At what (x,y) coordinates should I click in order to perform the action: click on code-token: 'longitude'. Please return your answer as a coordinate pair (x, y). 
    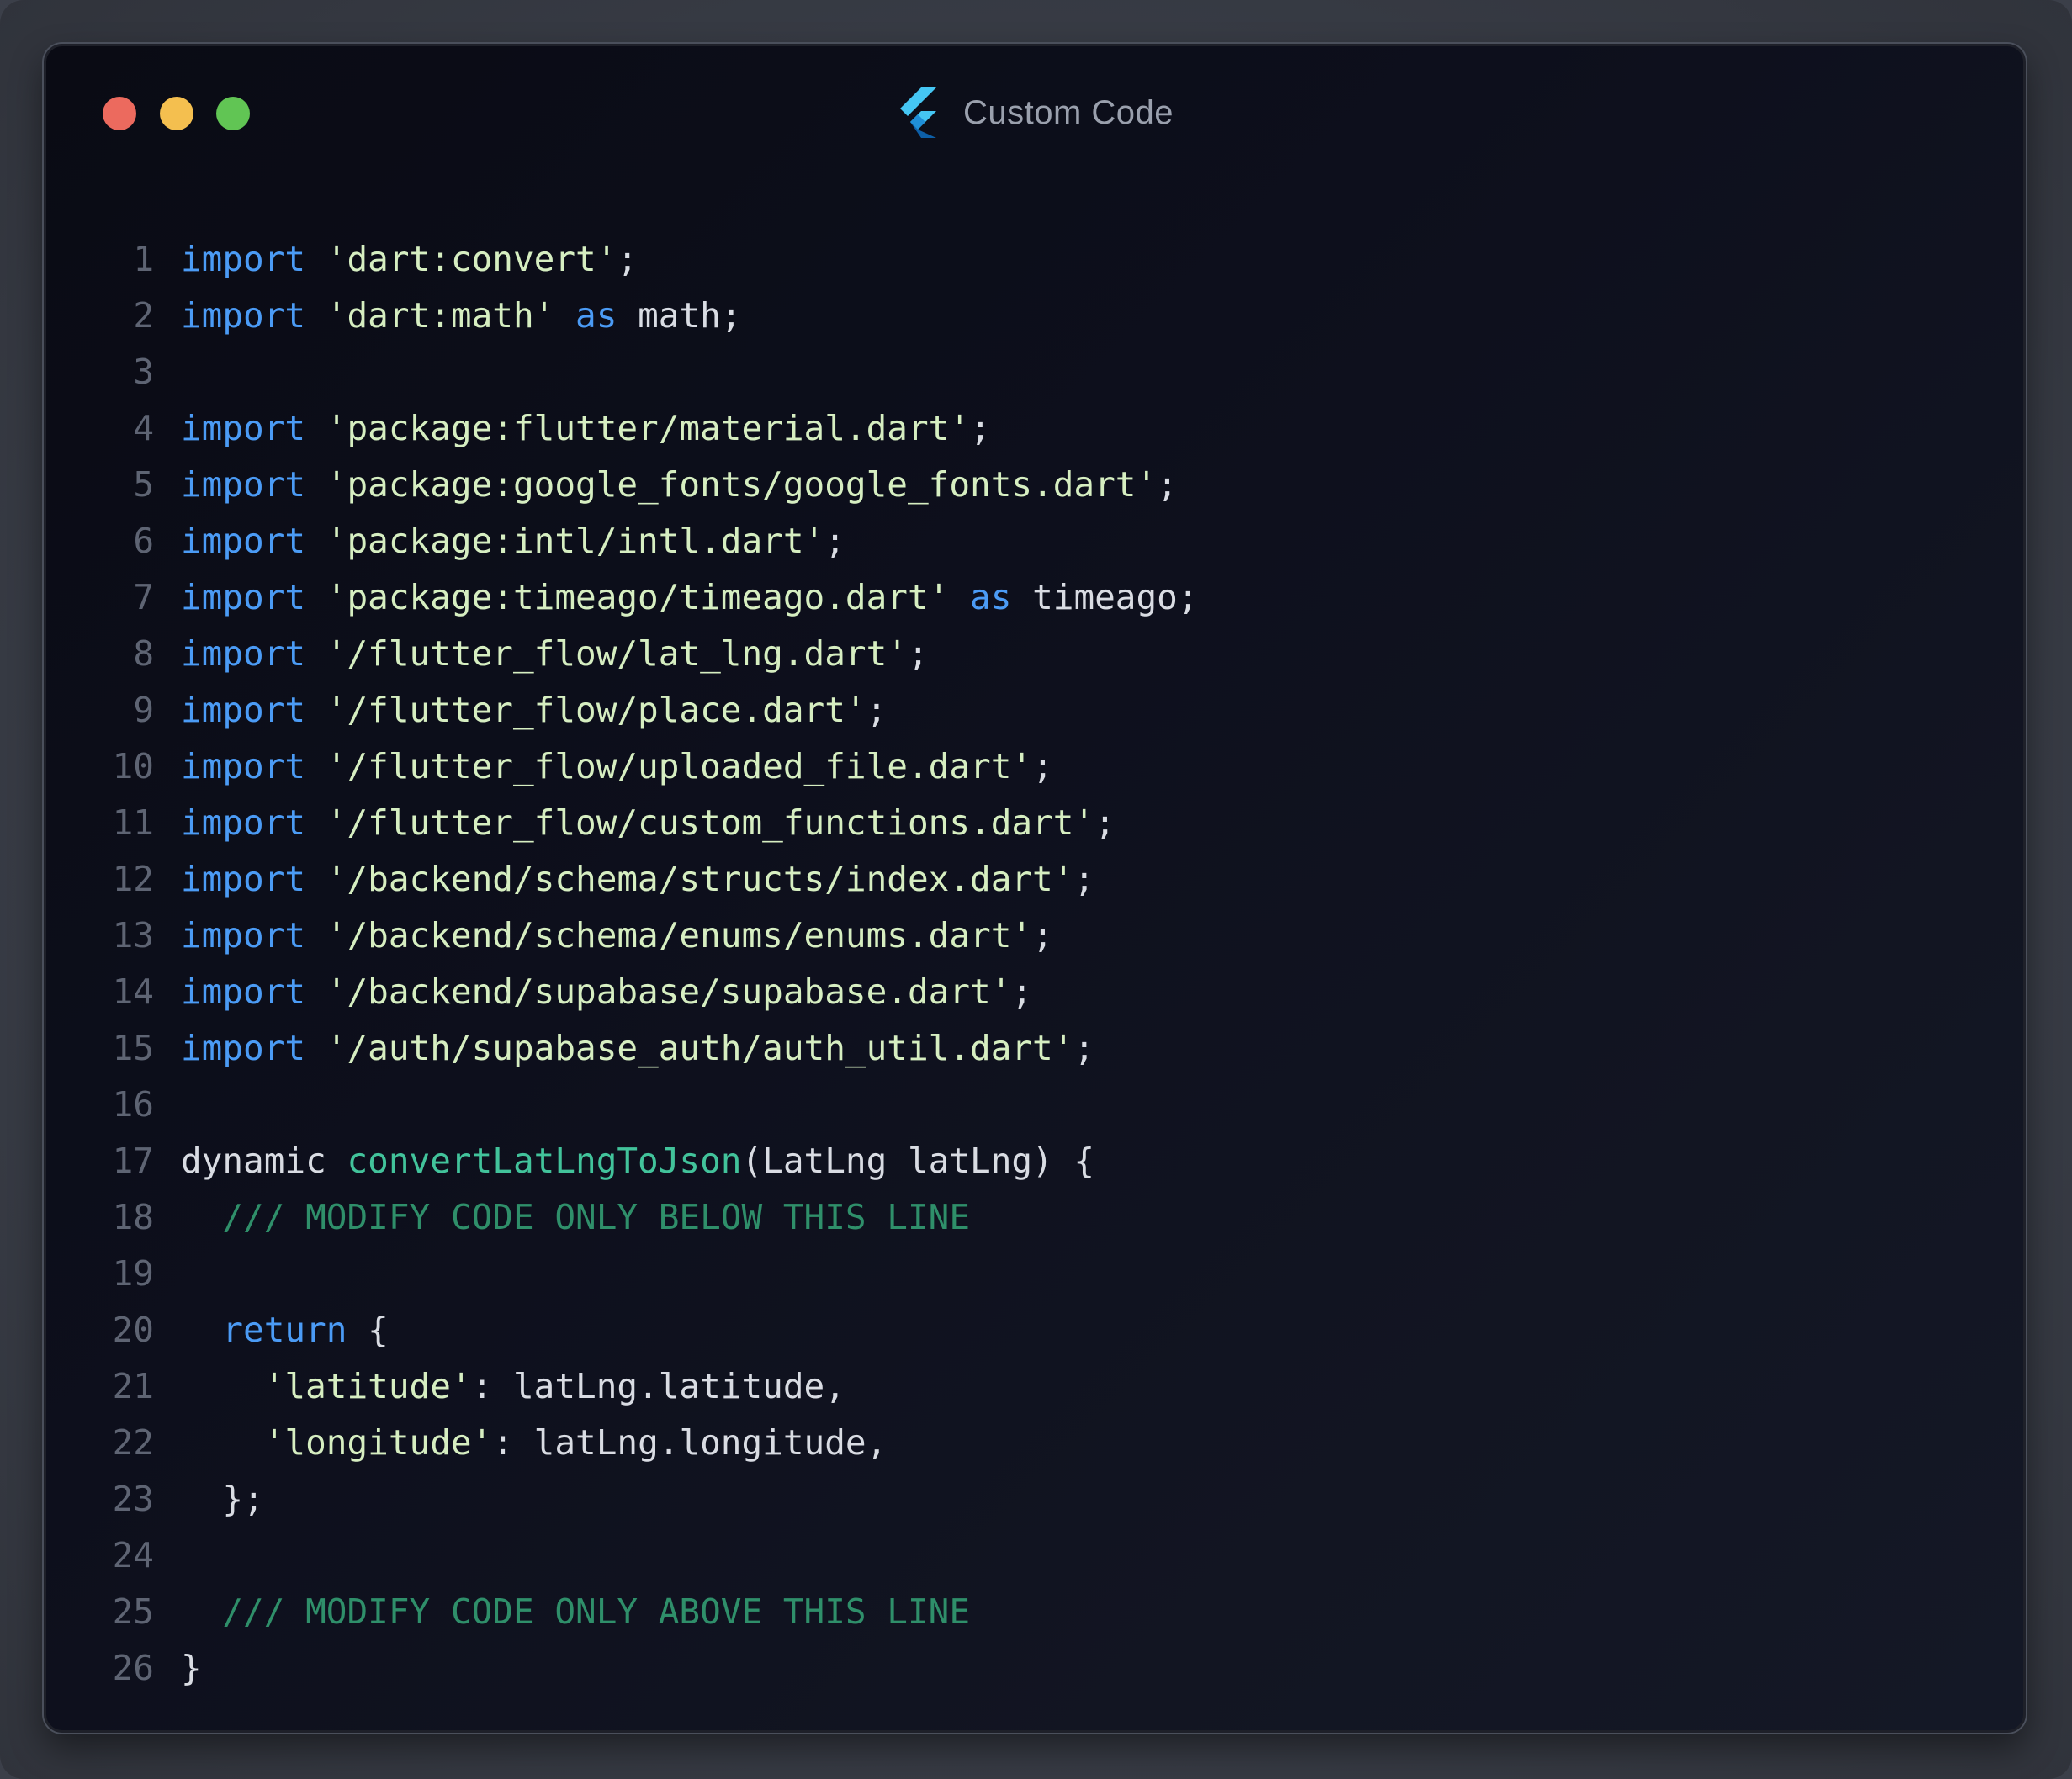
    Looking at the image, I should click on (378, 1442).